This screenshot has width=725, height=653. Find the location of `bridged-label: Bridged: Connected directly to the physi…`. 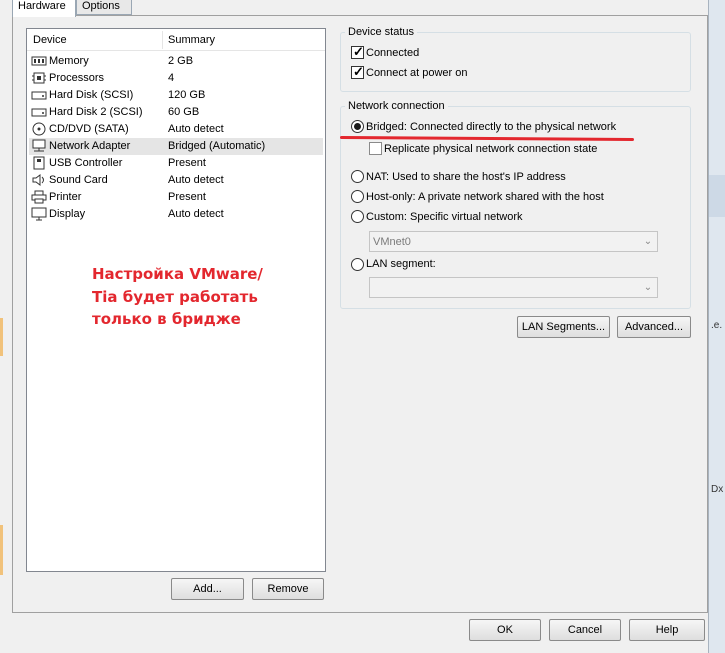

bridged-label: Bridged: Connected directly to the physi… is located at coordinates (491, 127).